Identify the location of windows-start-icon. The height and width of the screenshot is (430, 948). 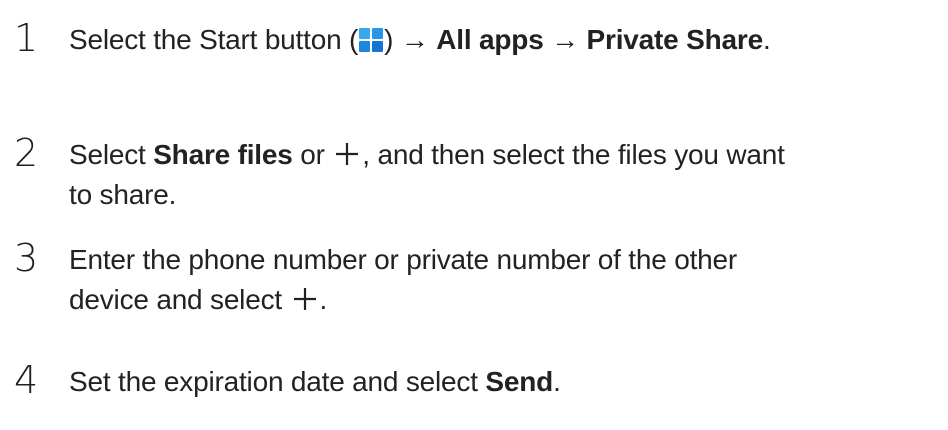
(371, 40).